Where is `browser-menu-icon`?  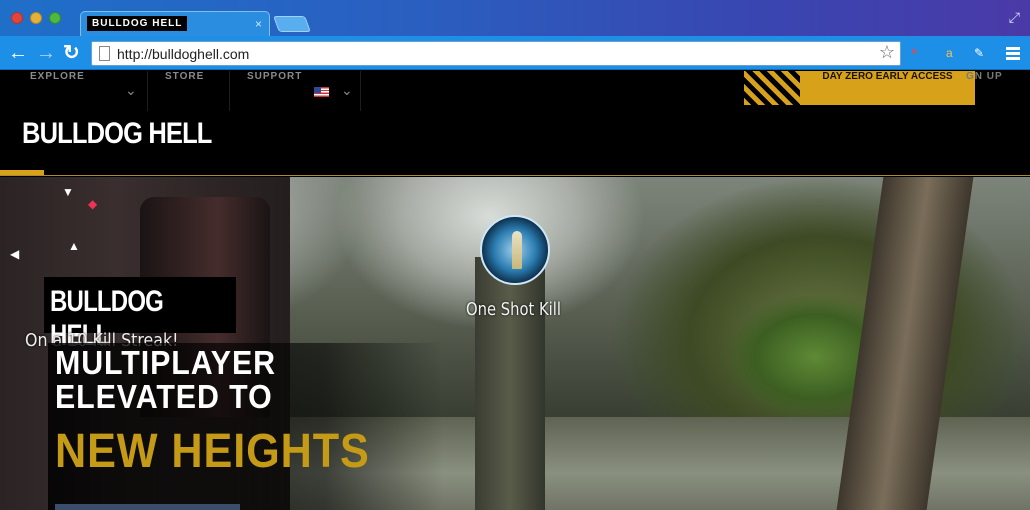
browser-menu-icon is located at coordinates (1013, 54).